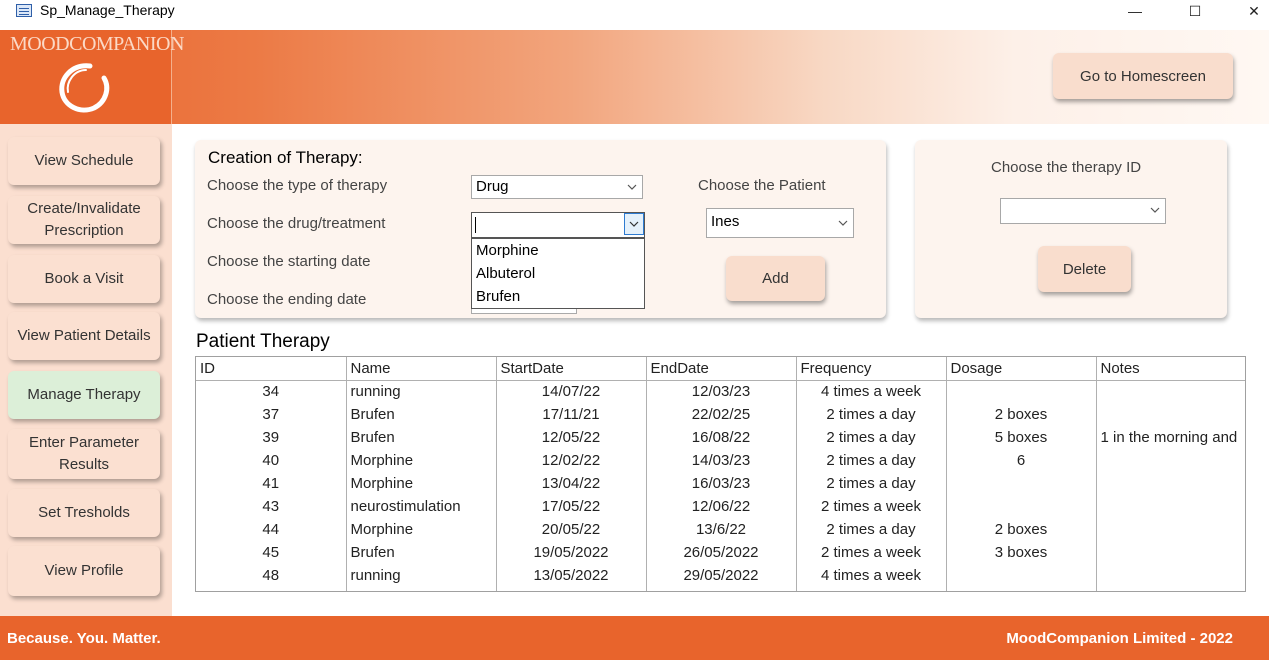 The width and height of the screenshot is (1269, 660). I want to click on column-header-name: Name, so click(421, 369).